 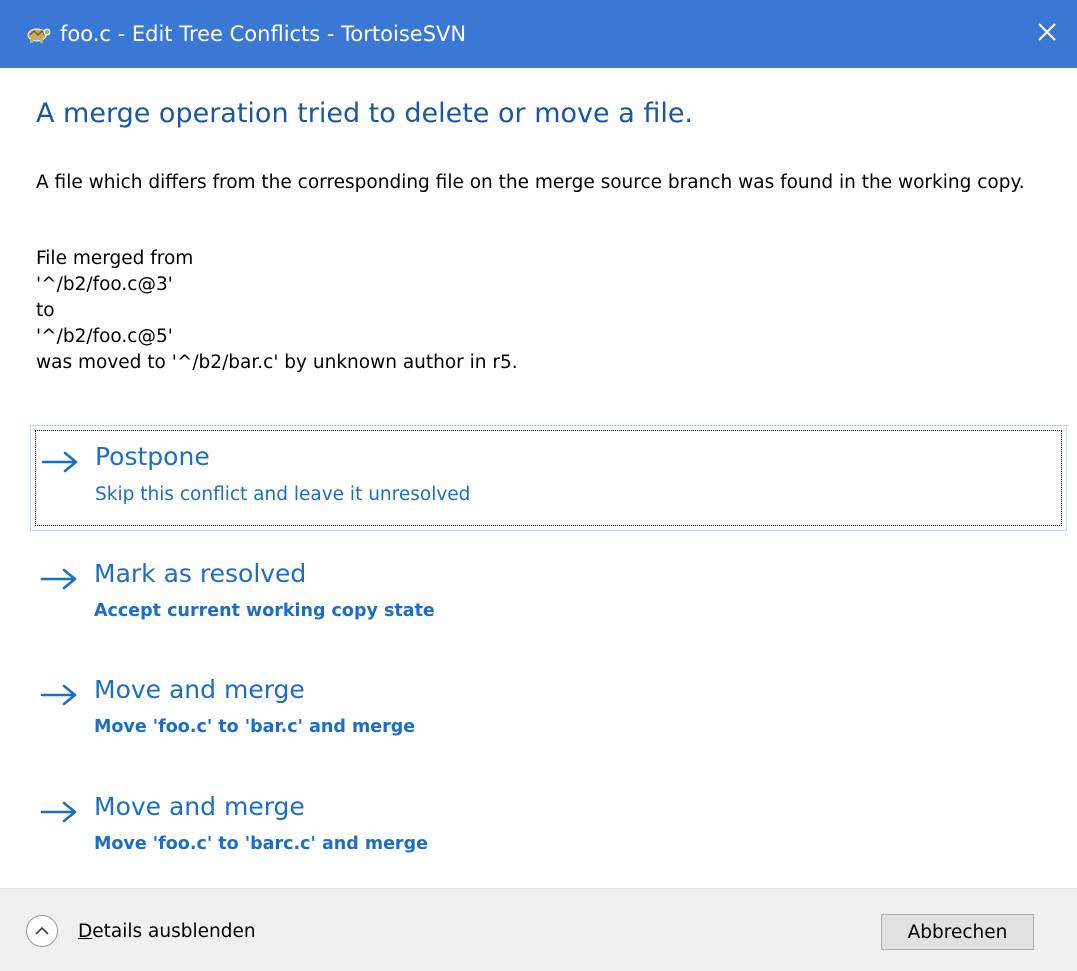 What do you see at coordinates (85, 931) in the screenshot?
I see `details-toggle-accelerator: D` at bounding box center [85, 931].